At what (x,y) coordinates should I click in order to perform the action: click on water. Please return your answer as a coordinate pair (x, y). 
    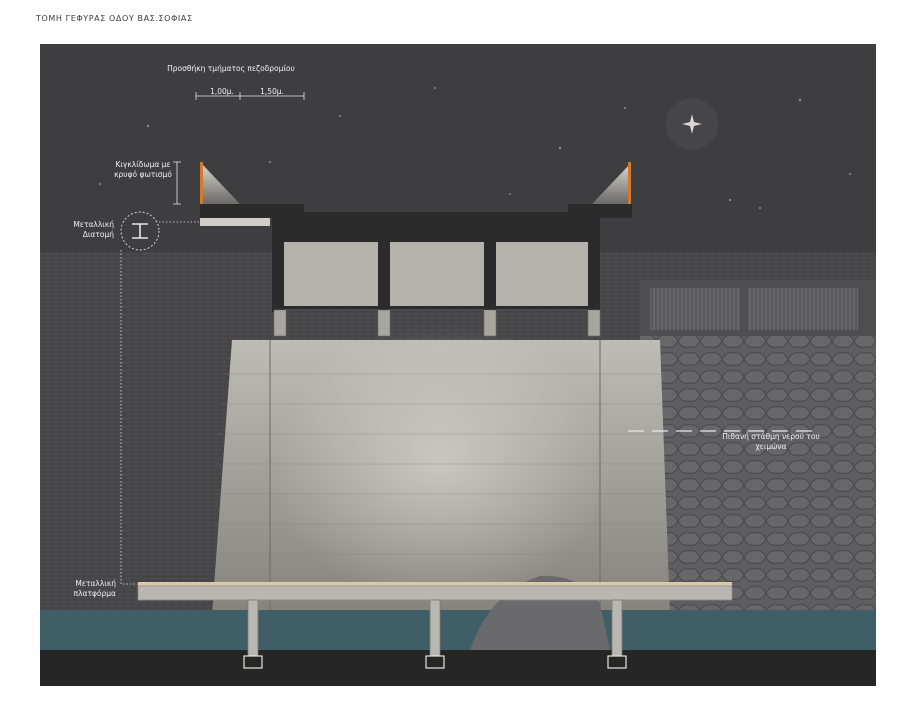
    Looking at the image, I should click on (458, 630).